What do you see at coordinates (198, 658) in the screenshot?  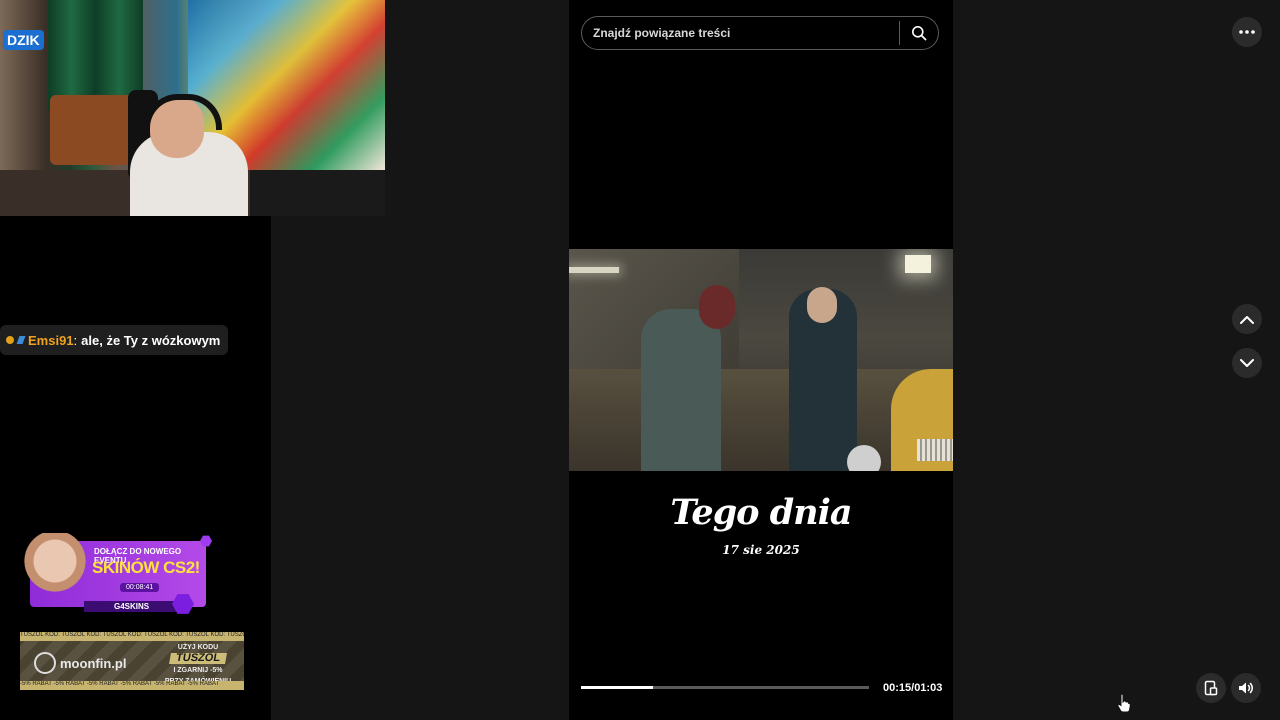 I see `sponsor-code: TUSZOL` at bounding box center [198, 658].